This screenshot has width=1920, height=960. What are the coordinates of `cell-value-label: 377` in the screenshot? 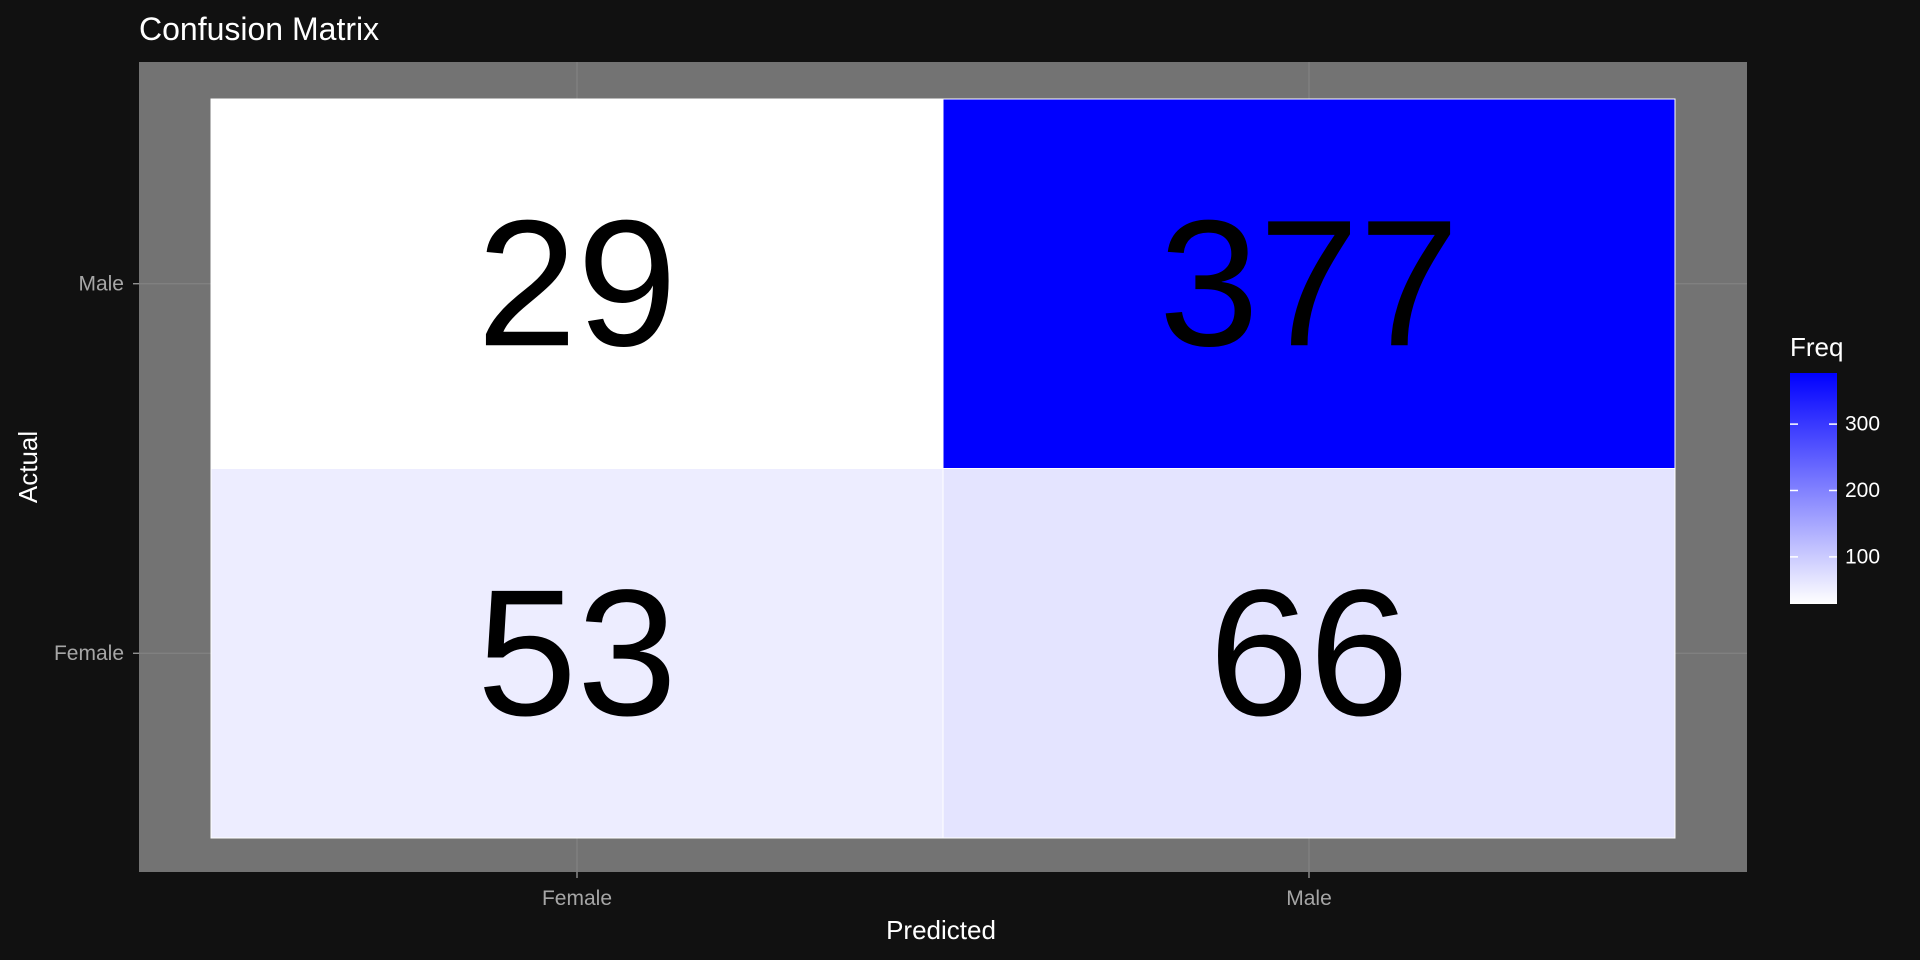 It's located at (1309, 283).